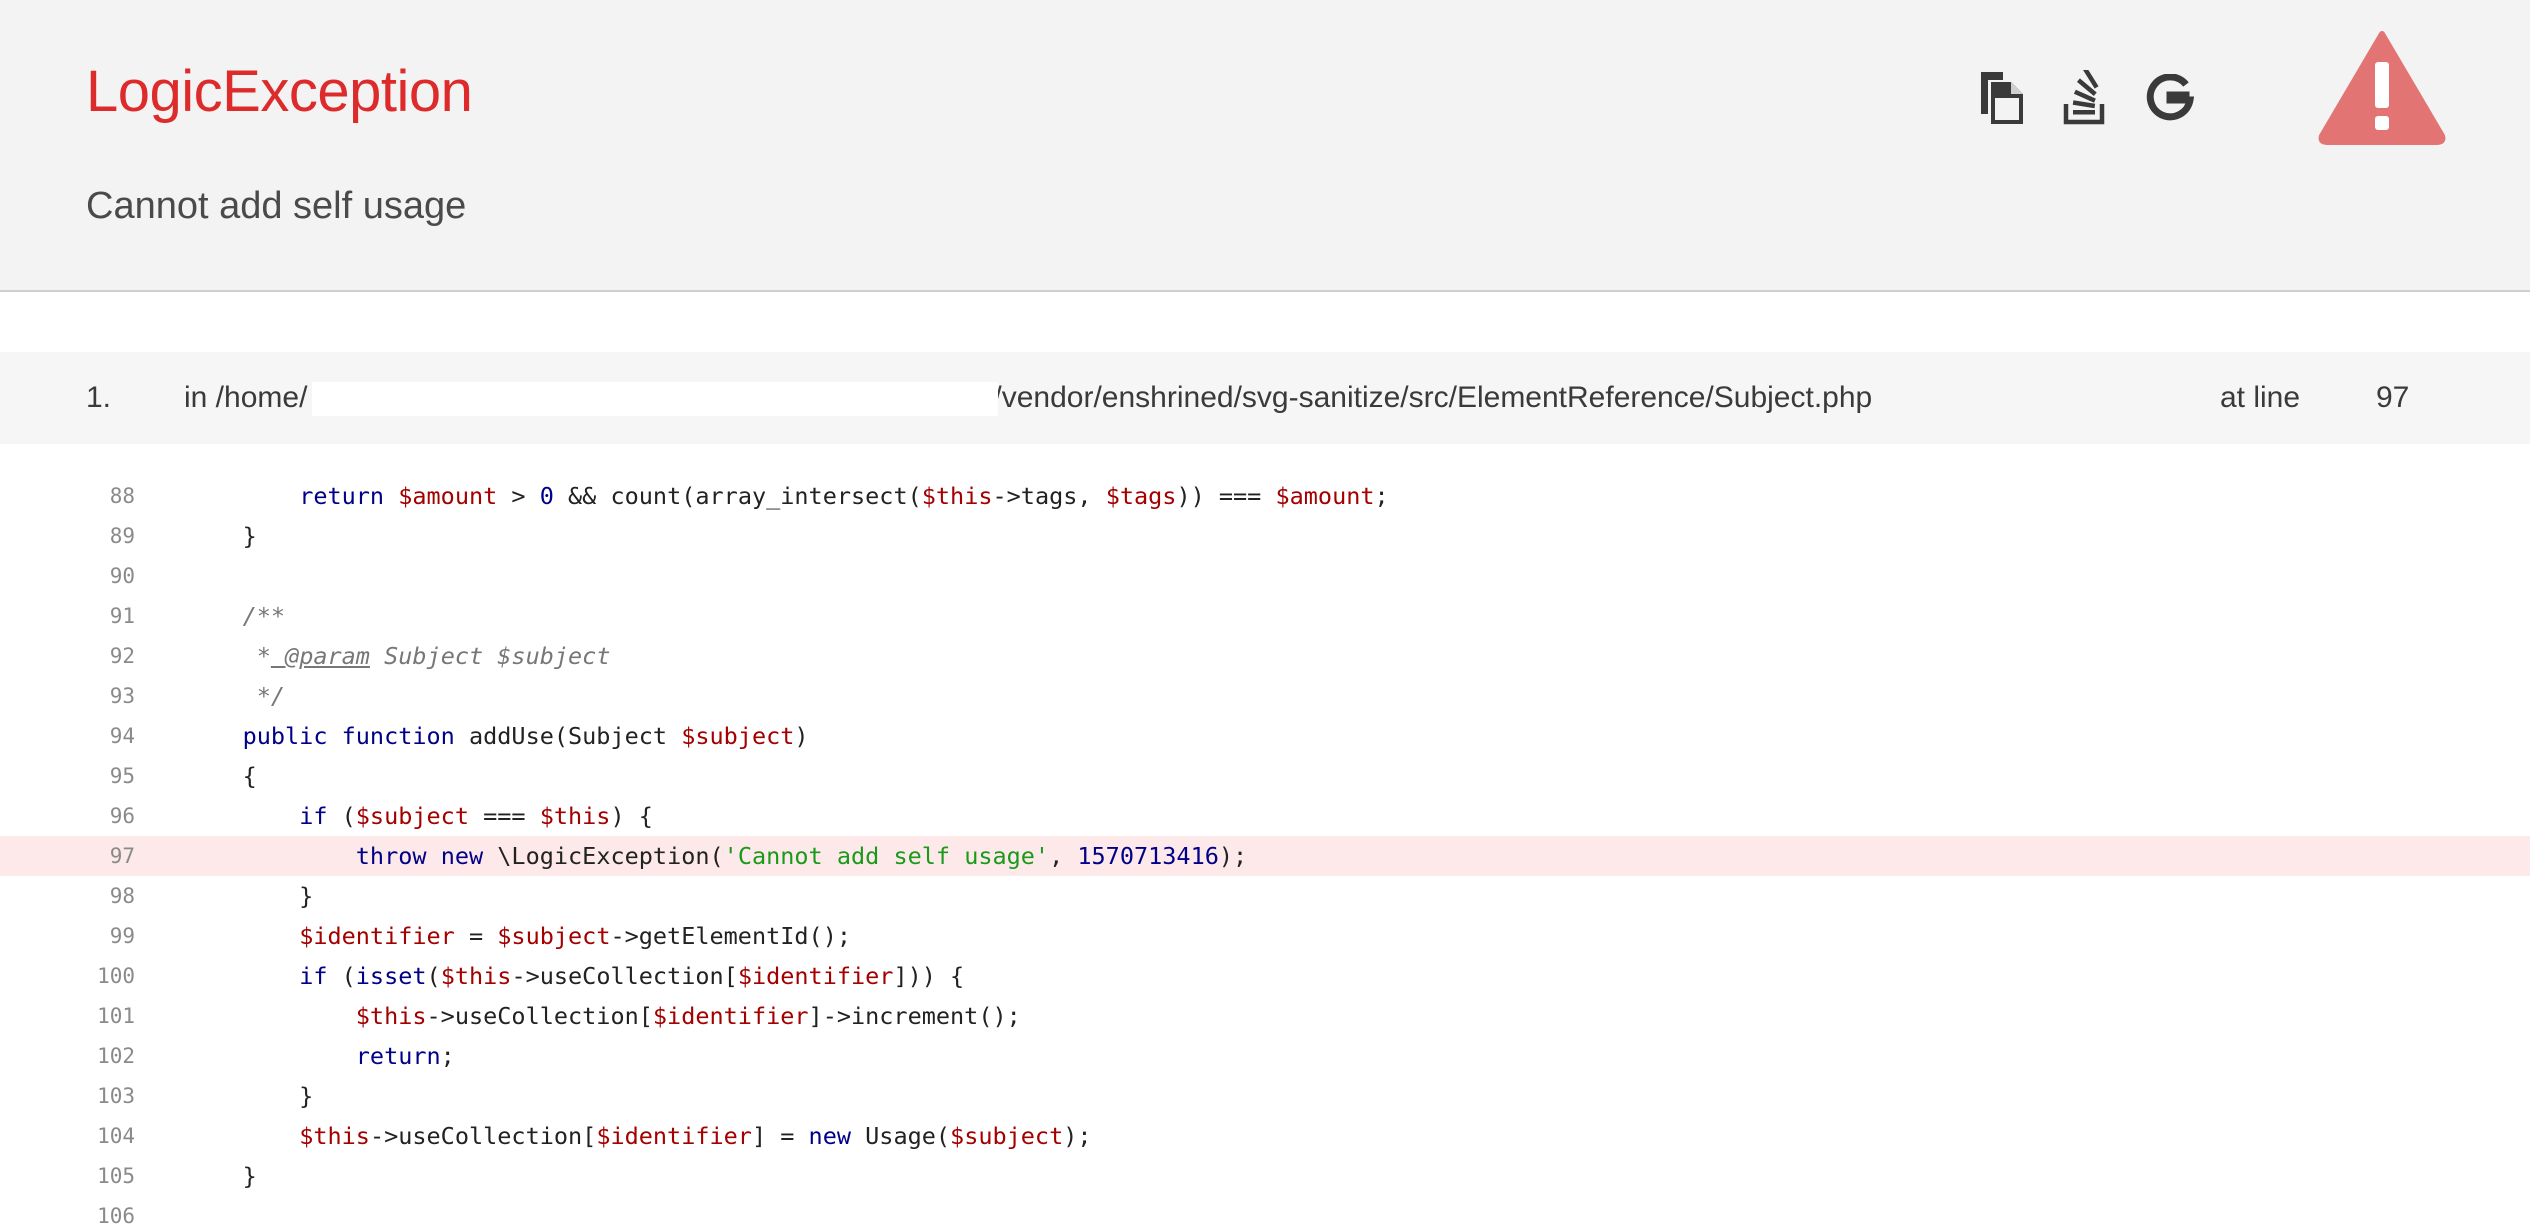 The width and height of the screenshot is (2530, 1230). I want to click on code-text: public function addUse(Subject $subject), so click(525, 736).